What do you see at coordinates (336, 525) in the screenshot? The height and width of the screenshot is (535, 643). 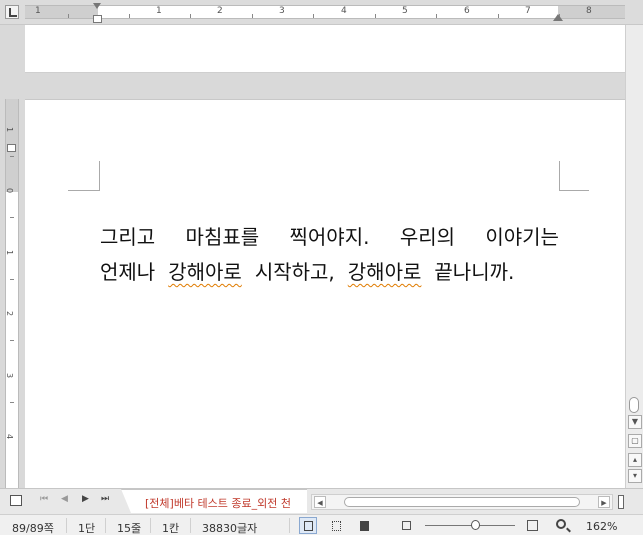 I see `width-view-icon` at bounding box center [336, 525].